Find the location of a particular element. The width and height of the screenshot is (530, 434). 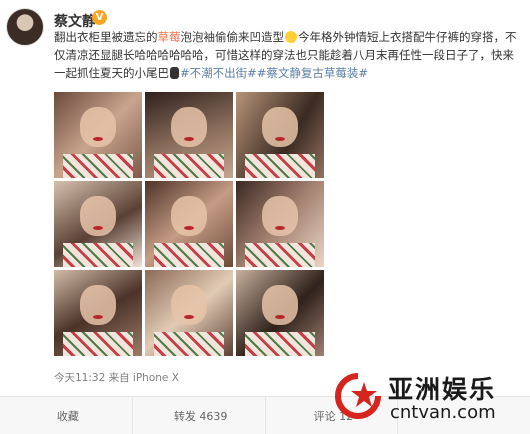

favorite-button: 收藏 is located at coordinates (66, 415).